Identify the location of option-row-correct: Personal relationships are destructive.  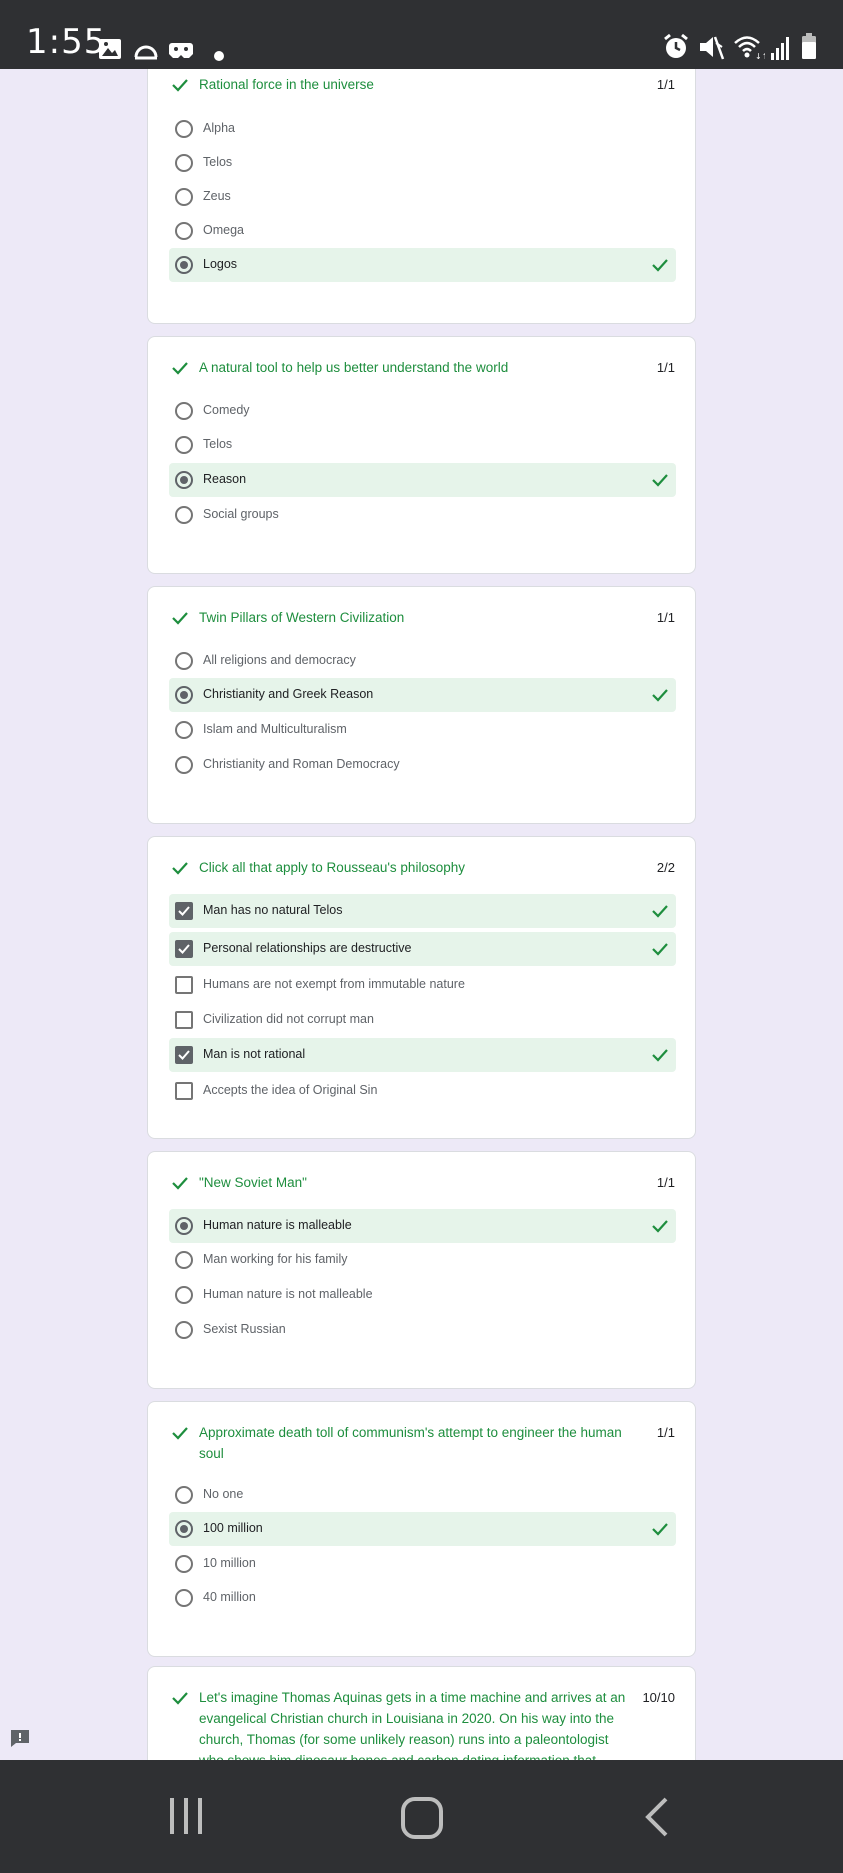
(422, 949).